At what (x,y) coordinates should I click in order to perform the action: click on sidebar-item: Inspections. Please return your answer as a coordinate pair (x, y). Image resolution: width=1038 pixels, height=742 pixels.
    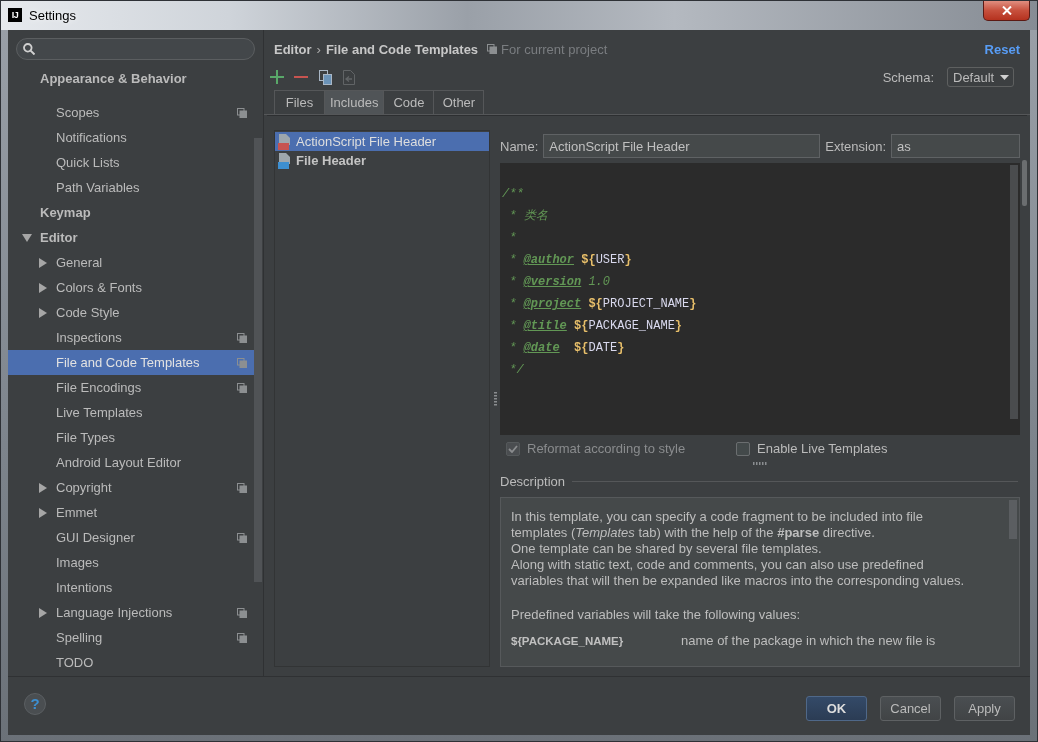
    Looking at the image, I should click on (131, 337).